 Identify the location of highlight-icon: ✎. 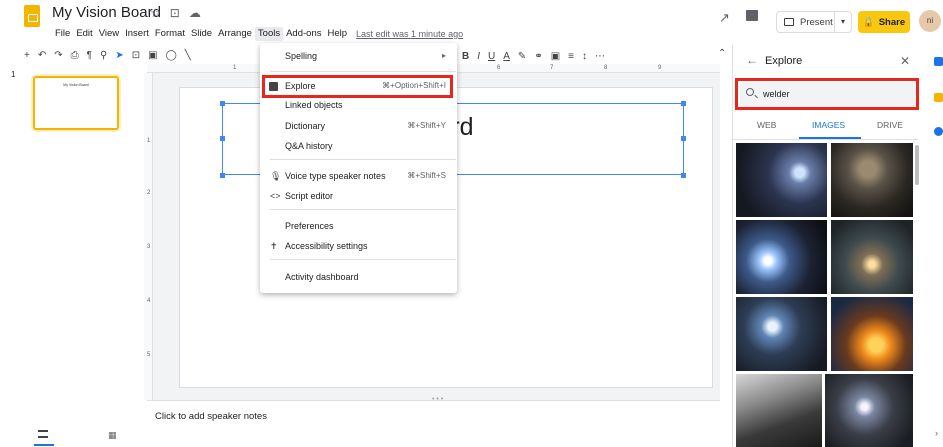
(522, 56).